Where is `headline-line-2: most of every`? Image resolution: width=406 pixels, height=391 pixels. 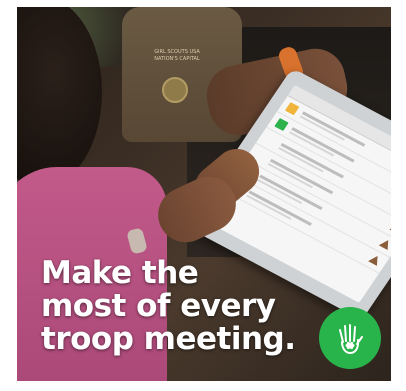
headline-line-2: most of every is located at coordinates (158, 306).